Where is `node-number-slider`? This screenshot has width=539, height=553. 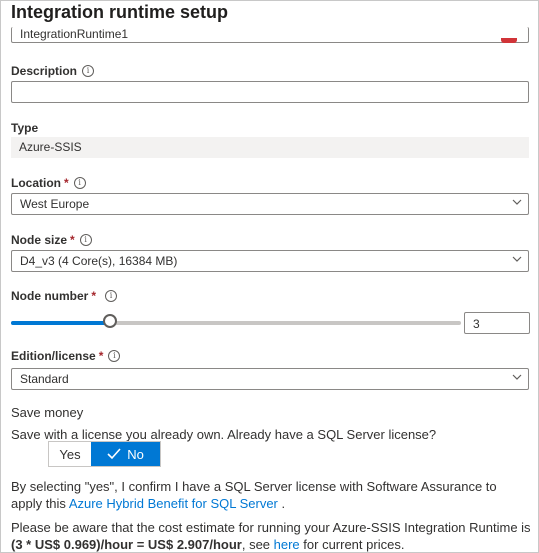 node-number-slider is located at coordinates (236, 321).